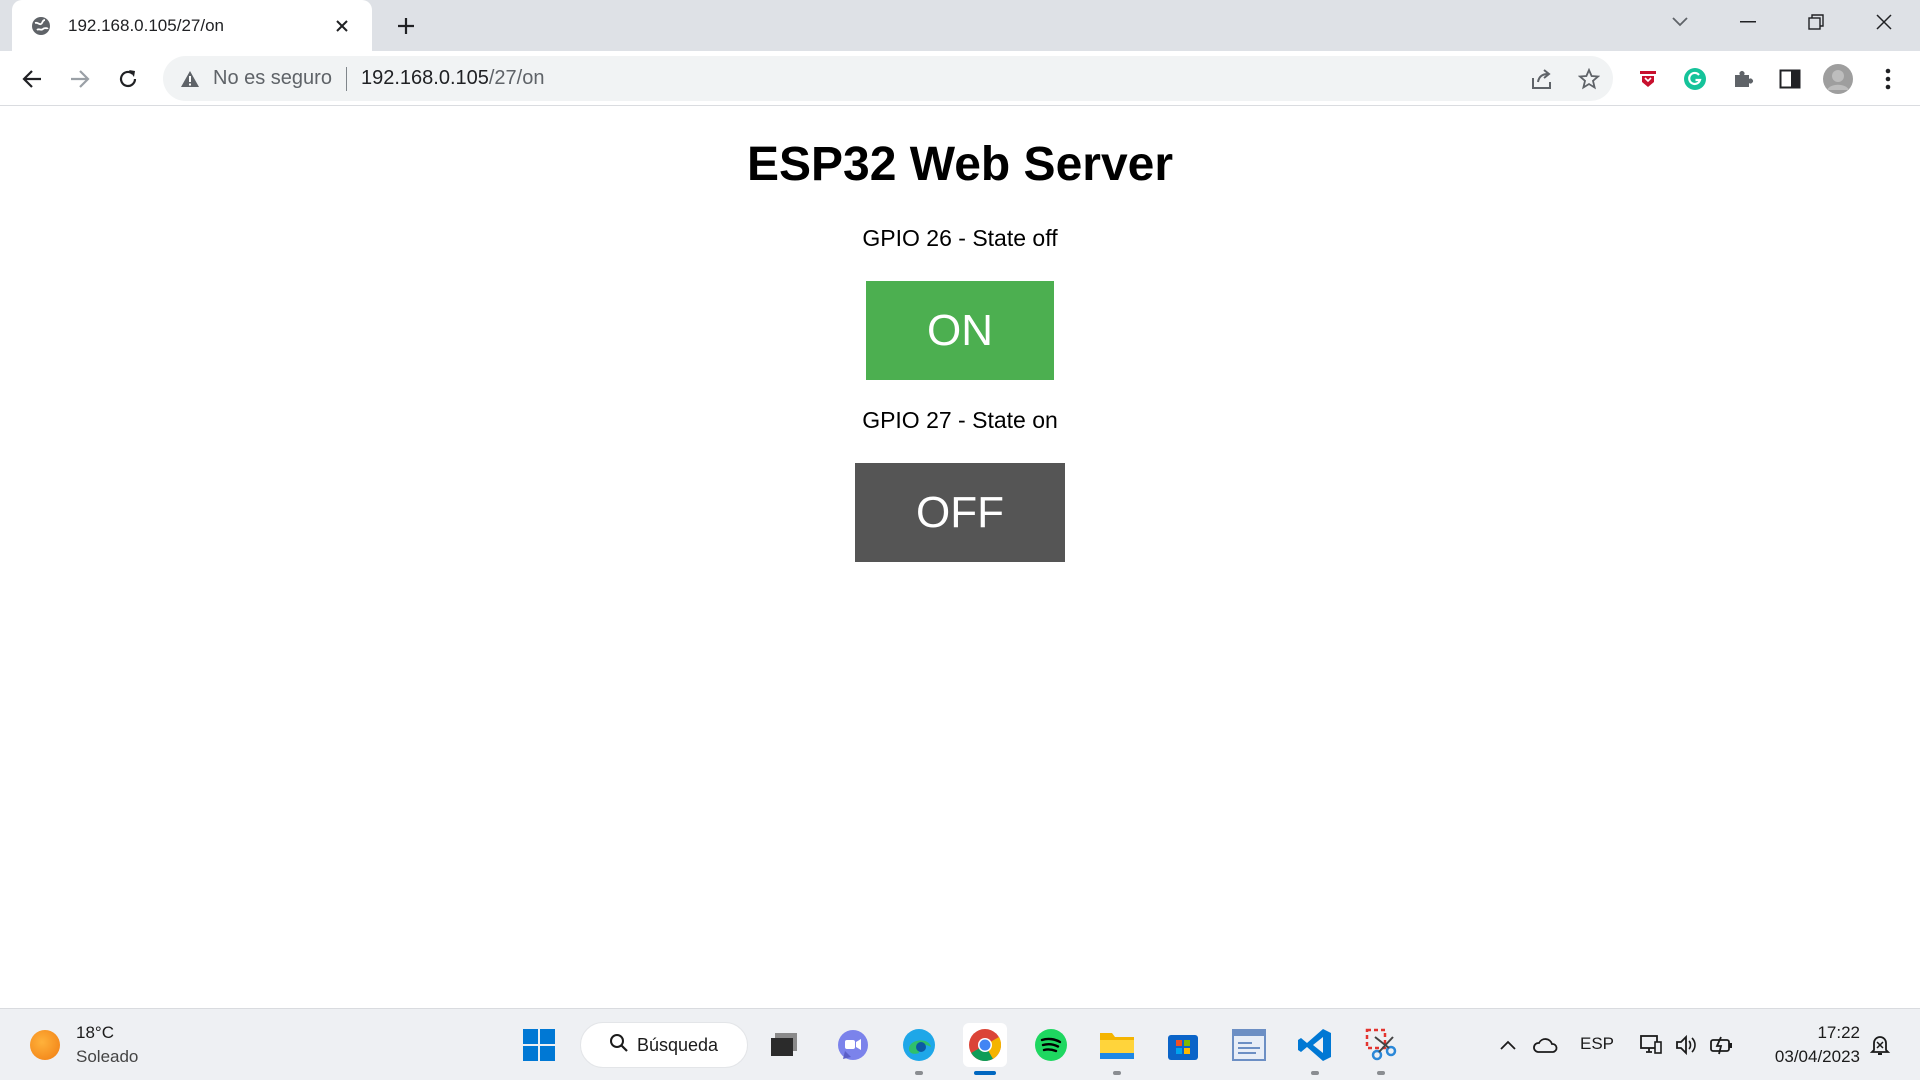  I want to click on teams-icon, so click(853, 1045).